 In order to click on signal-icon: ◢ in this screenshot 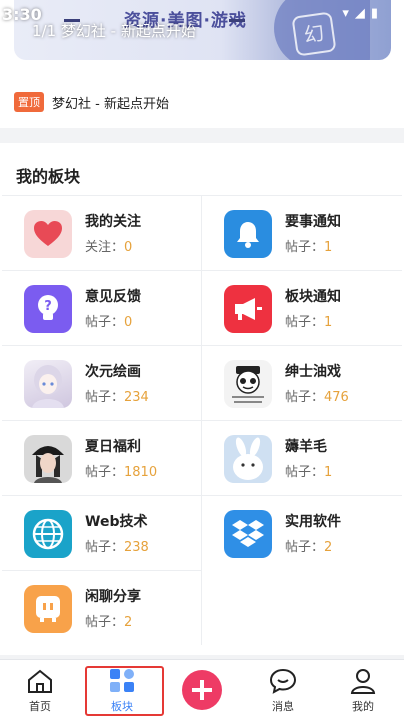, I will do `click(359, 13)`.